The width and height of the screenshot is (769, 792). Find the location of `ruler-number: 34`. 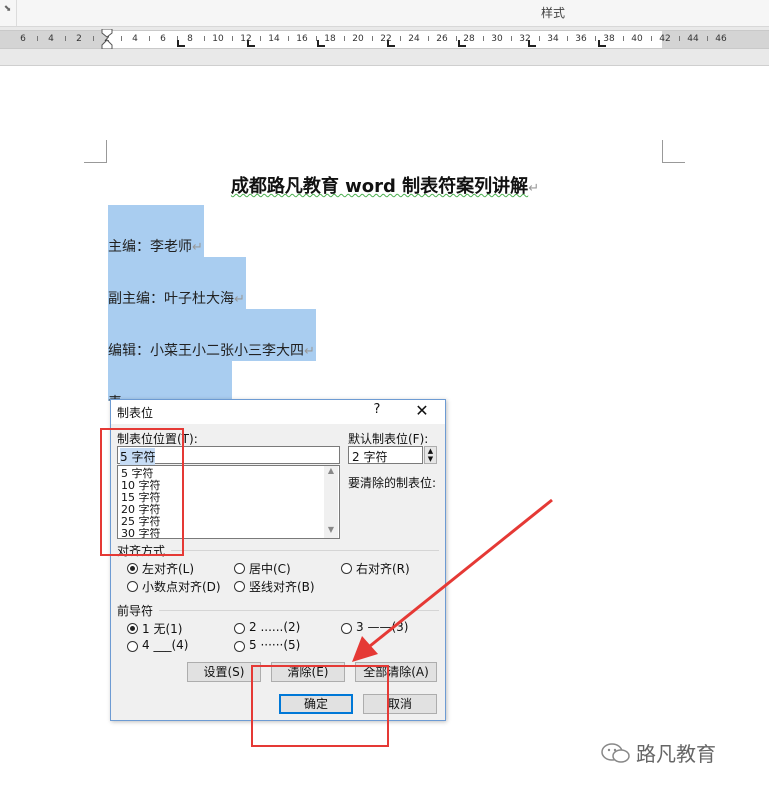

ruler-number: 34 is located at coordinates (553, 39).